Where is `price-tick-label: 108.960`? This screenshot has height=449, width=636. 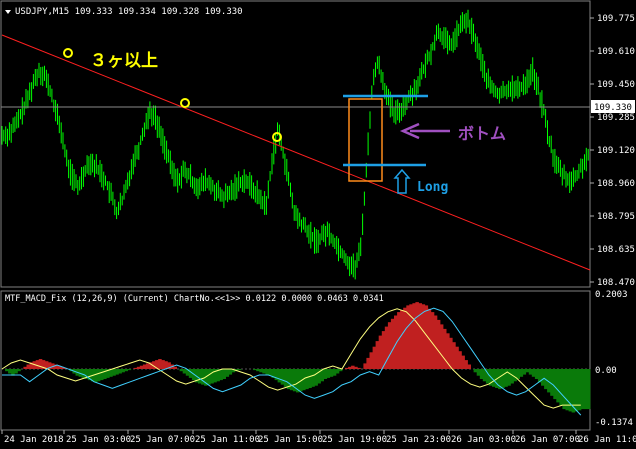 price-tick-label: 108.960 is located at coordinates (616, 184).